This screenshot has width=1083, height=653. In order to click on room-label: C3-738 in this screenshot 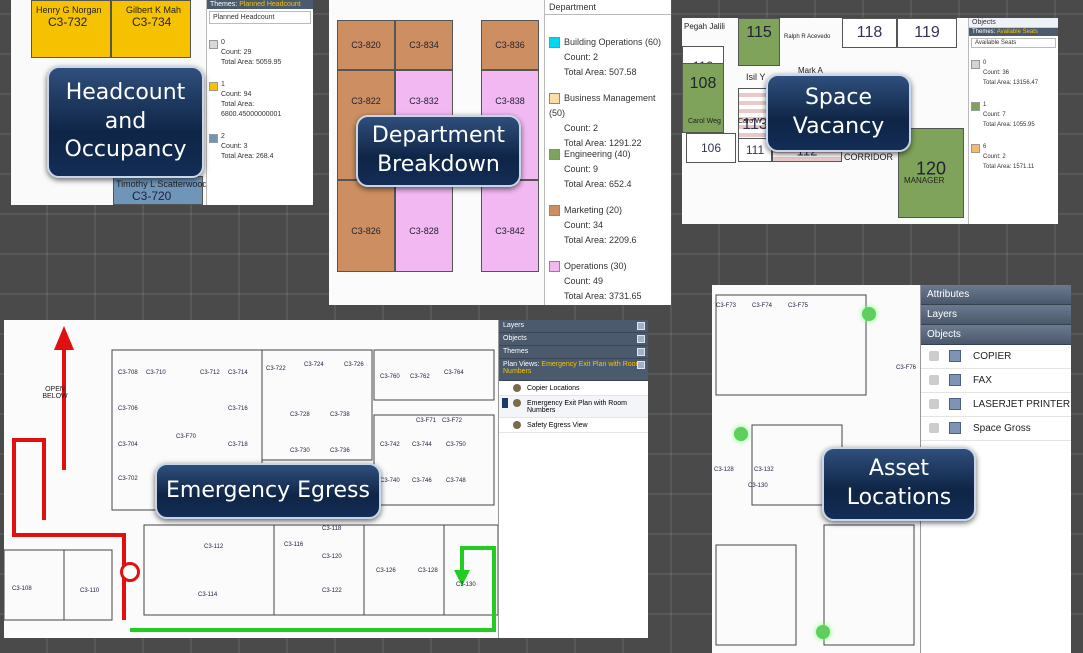, I will do `click(340, 415)`.